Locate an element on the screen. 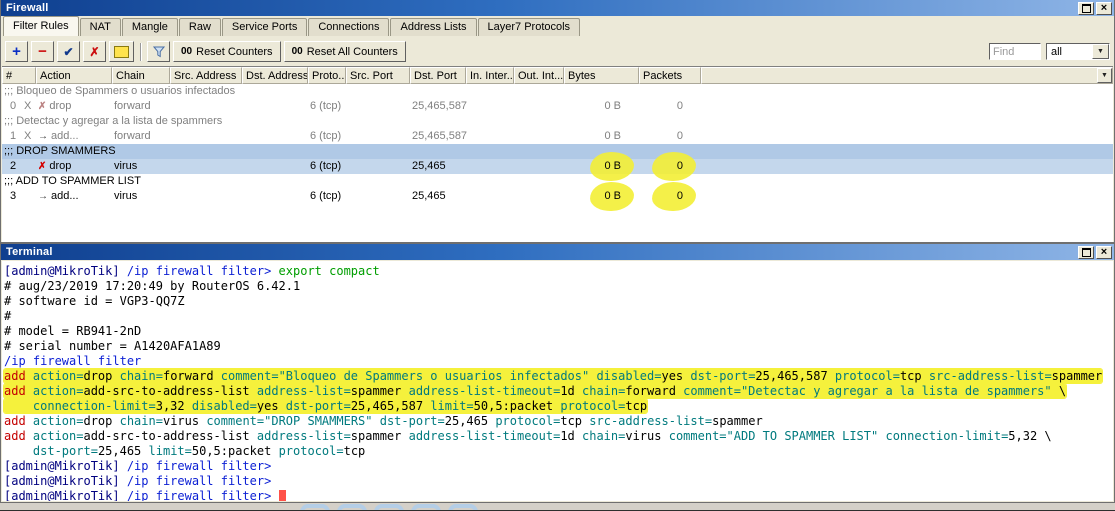 This screenshot has width=1115, height=511. reset-all-counters-prefix: 00 is located at coordinates (297, 51).